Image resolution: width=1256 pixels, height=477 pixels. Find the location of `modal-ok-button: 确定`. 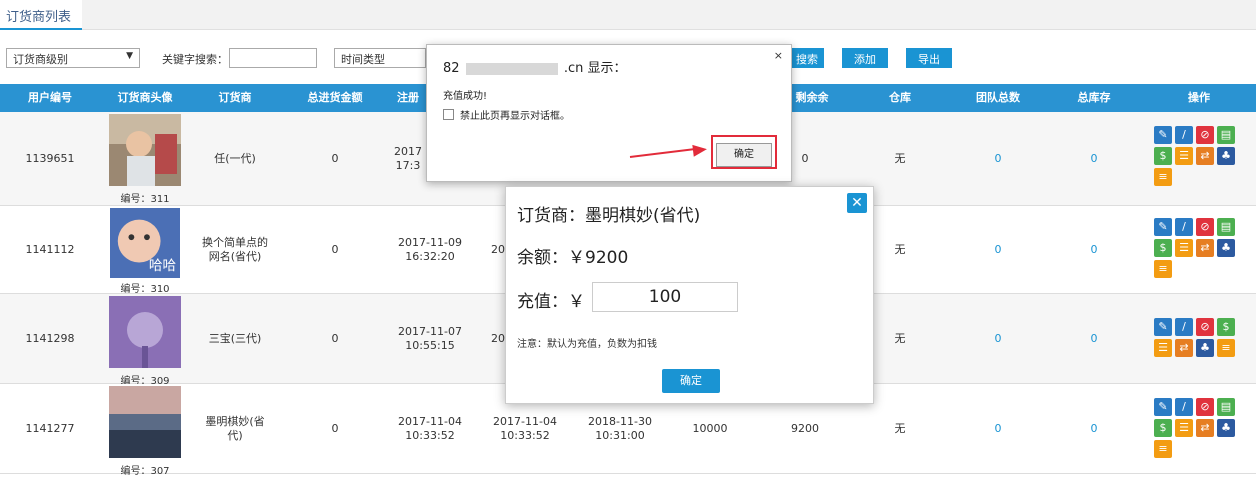

modal-ok-button: 确定 is located at coordinates (691, 381).